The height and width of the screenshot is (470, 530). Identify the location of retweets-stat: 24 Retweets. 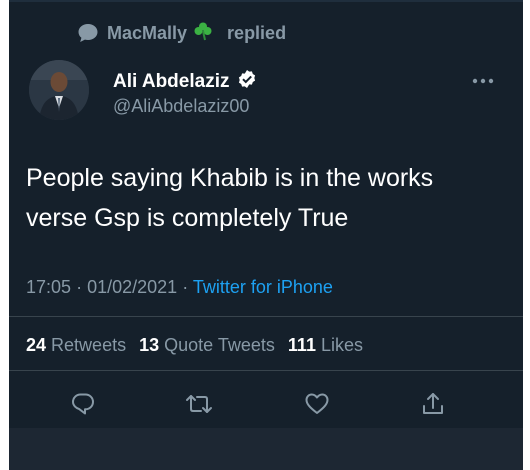
(78, 345).